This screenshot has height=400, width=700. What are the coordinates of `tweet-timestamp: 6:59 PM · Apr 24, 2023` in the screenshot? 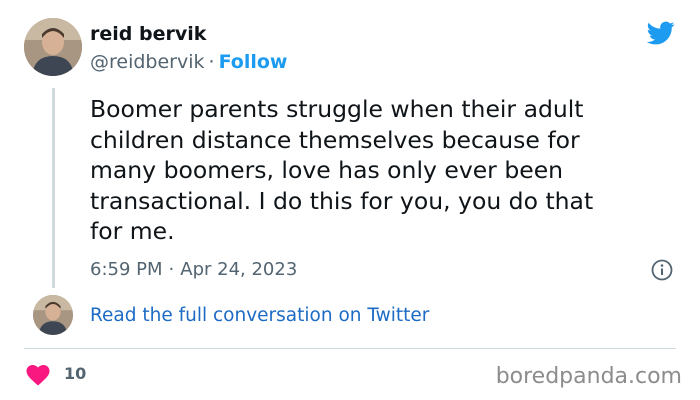 It's located at (193, 269).